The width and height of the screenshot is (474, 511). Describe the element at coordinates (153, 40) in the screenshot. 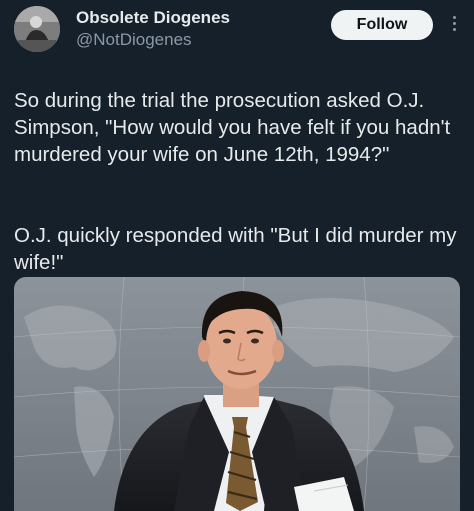

I see `user-handle: @NotDiogenes` at that location.